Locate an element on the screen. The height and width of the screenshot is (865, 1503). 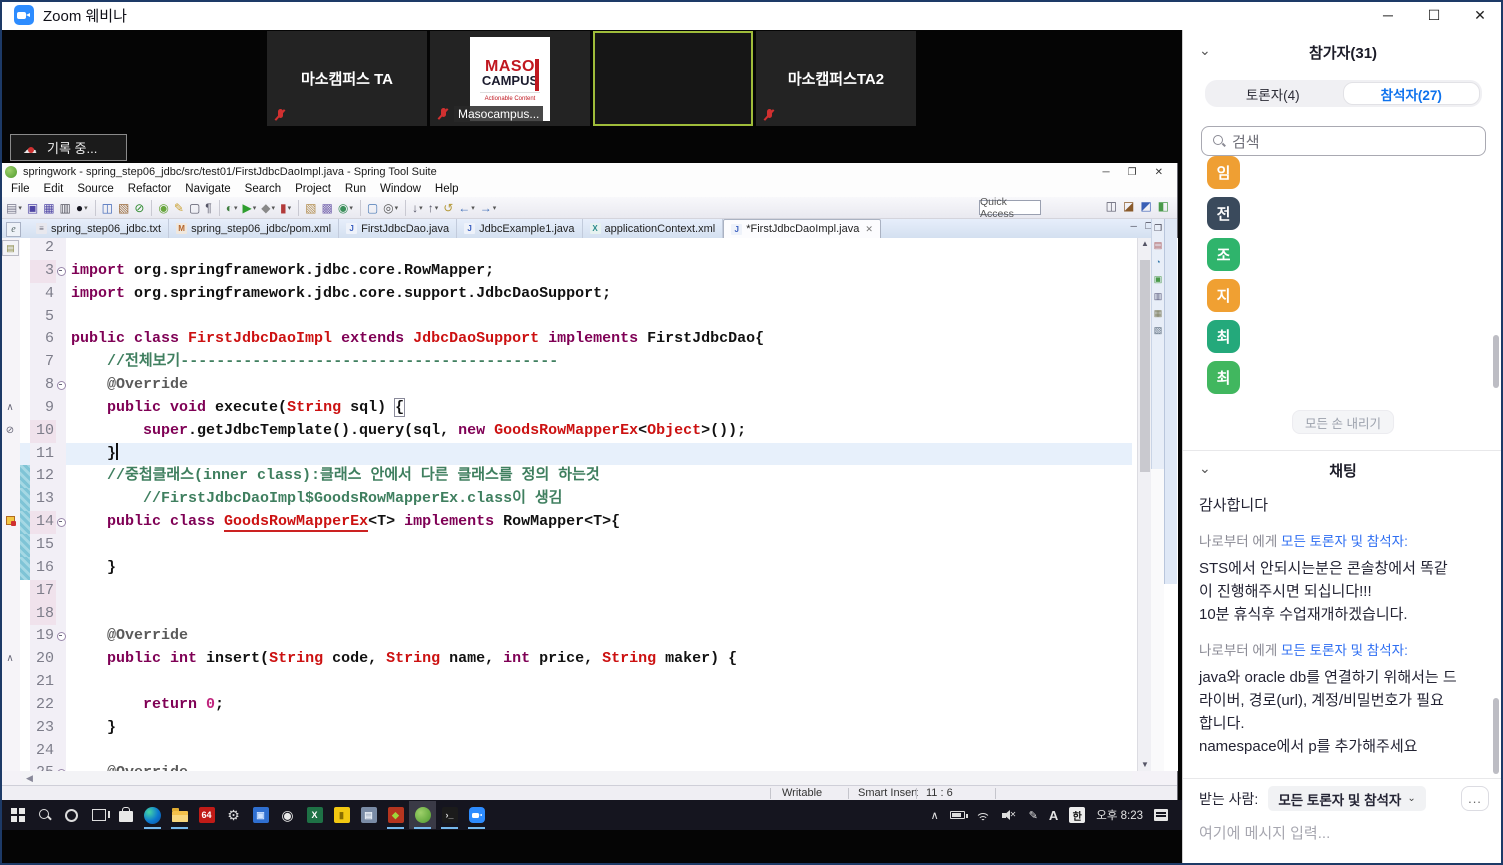
new-class-icon: ◉ ▾ is located at coordinates (345, 208).